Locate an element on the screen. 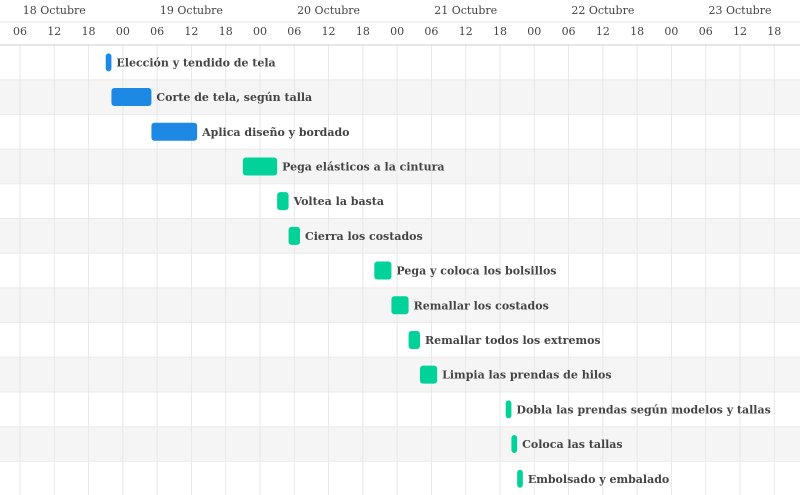 This screenshot has width=800, height=495. task-label: Embolsado y embalado is located at coordinates (598, 479).